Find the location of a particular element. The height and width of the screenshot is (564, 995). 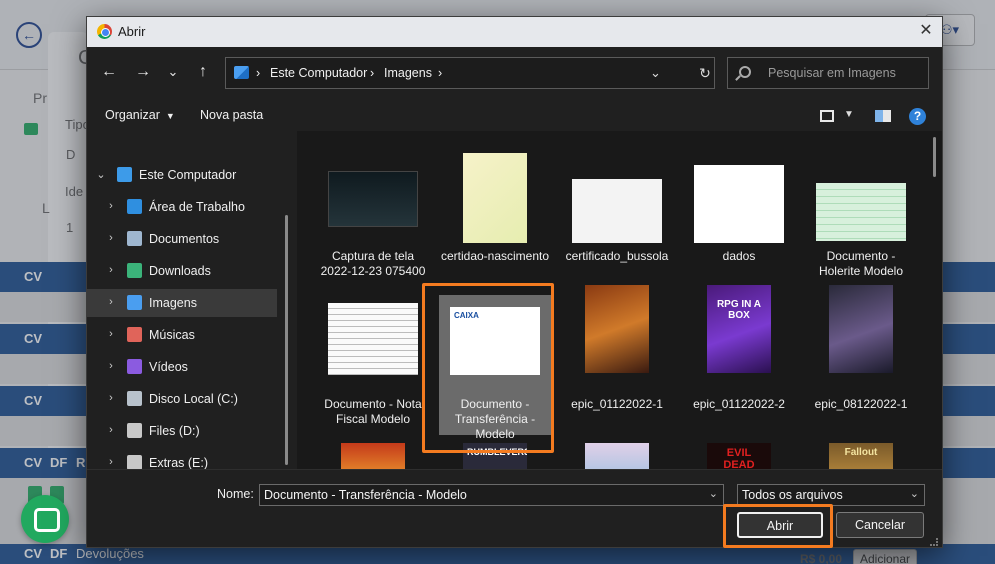

close-icon: ✕ is located at coordinates (926, 31).